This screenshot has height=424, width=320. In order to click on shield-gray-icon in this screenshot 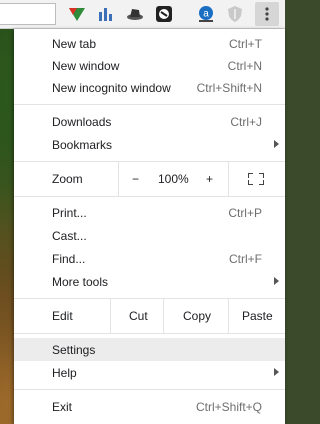, I will do `click(235, 14)`.